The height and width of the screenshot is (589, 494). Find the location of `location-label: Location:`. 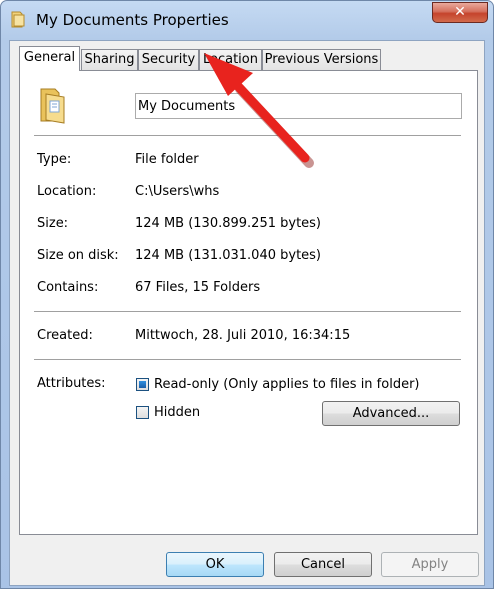

location-label: Location: is located at coordinates (67, 191).